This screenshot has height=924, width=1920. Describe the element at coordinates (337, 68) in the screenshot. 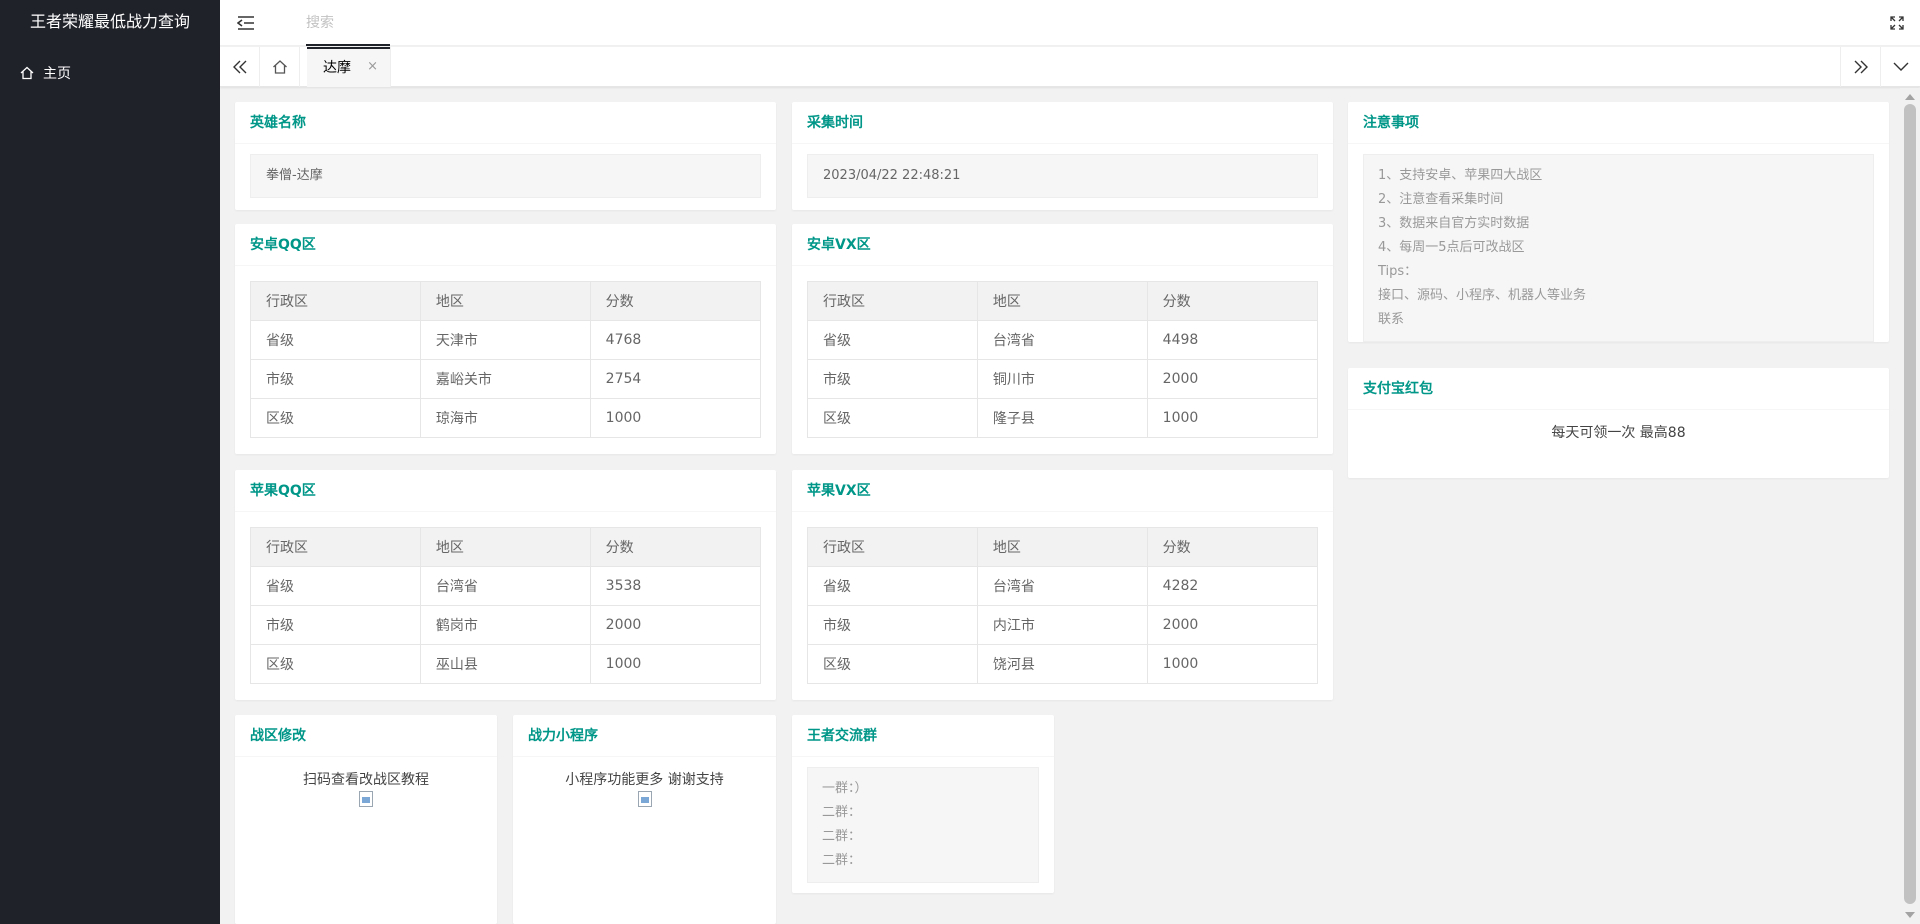

I see `tab-label: 达摩` at that location.